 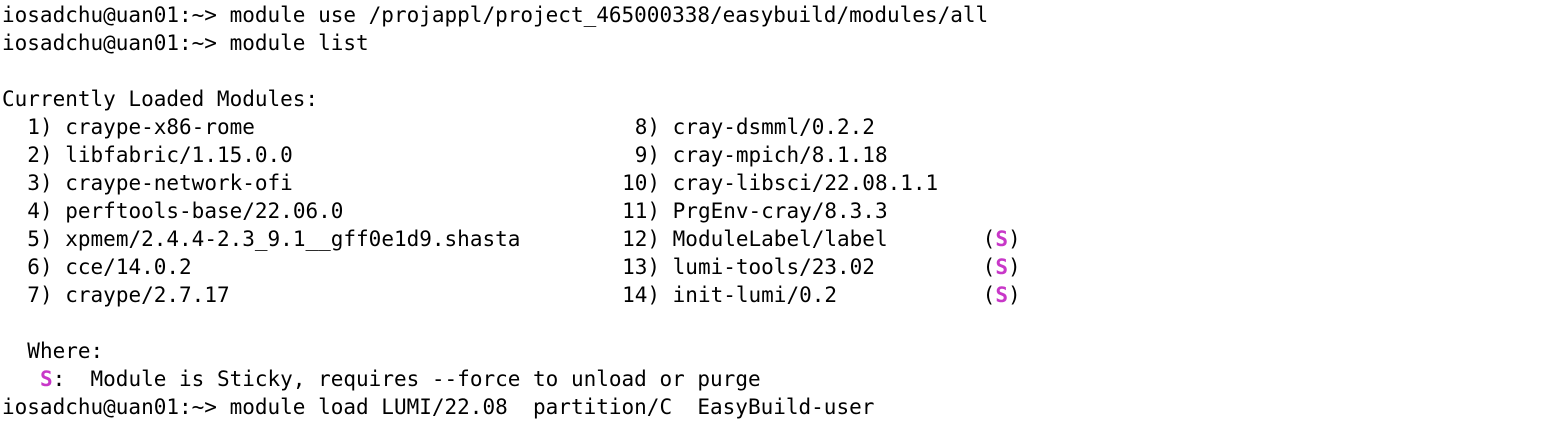 I want to click on module-name: cray-mpich/8.1.18, so click(x=780, y=155).